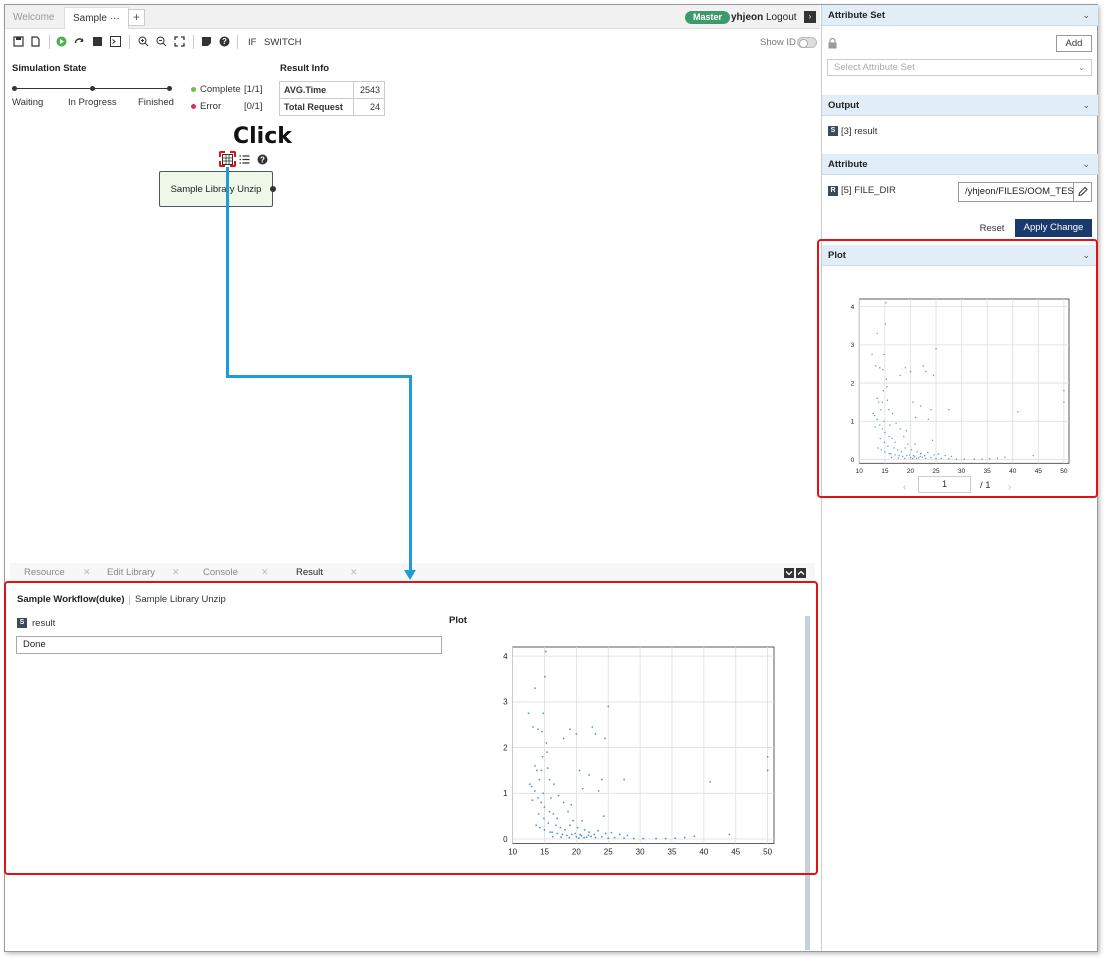  What do you see at coordinates (844, 105) in the screenshot?
I see `output-title: Output` at bounding box center [844, 105].